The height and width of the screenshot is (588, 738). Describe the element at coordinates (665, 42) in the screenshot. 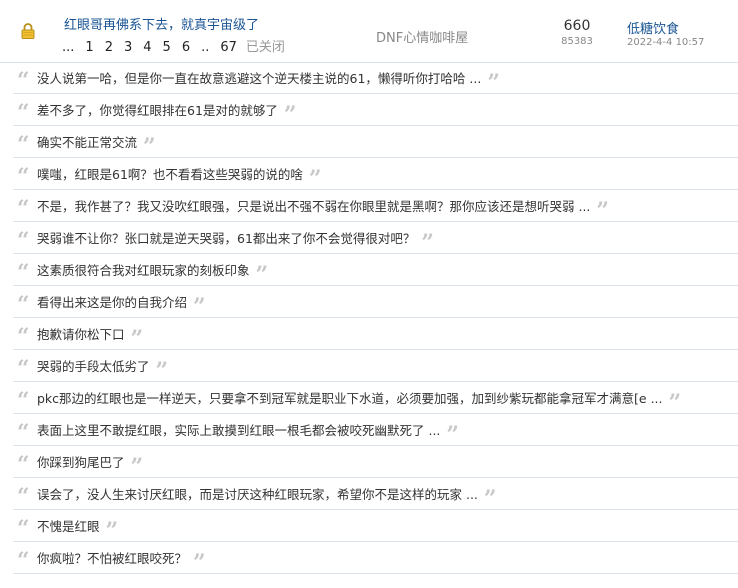

I see `post-date: 2022-4-4 10:57` at that location.